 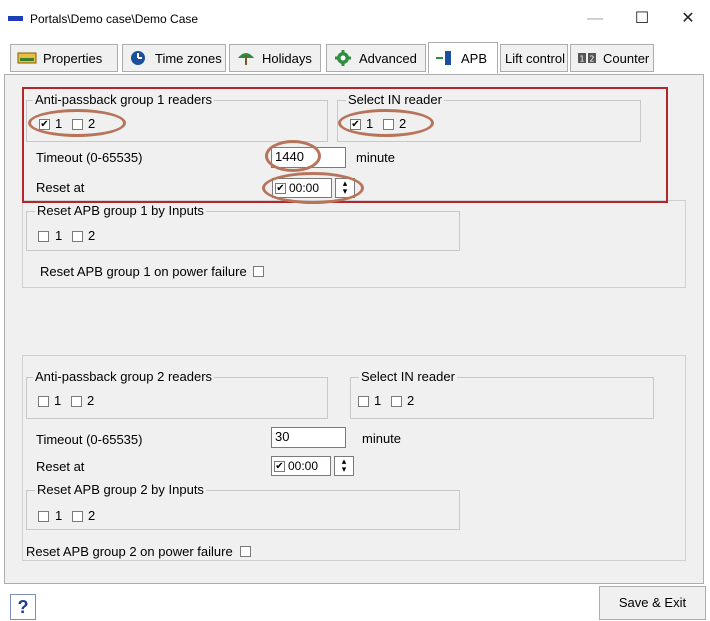 I want to click on tab-properties: Properties, so click(x=64, y=58).